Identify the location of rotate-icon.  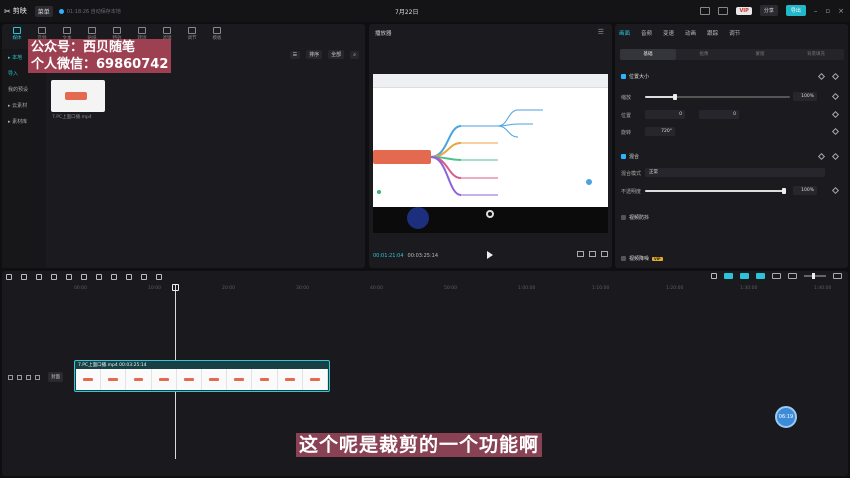
(129, 277).